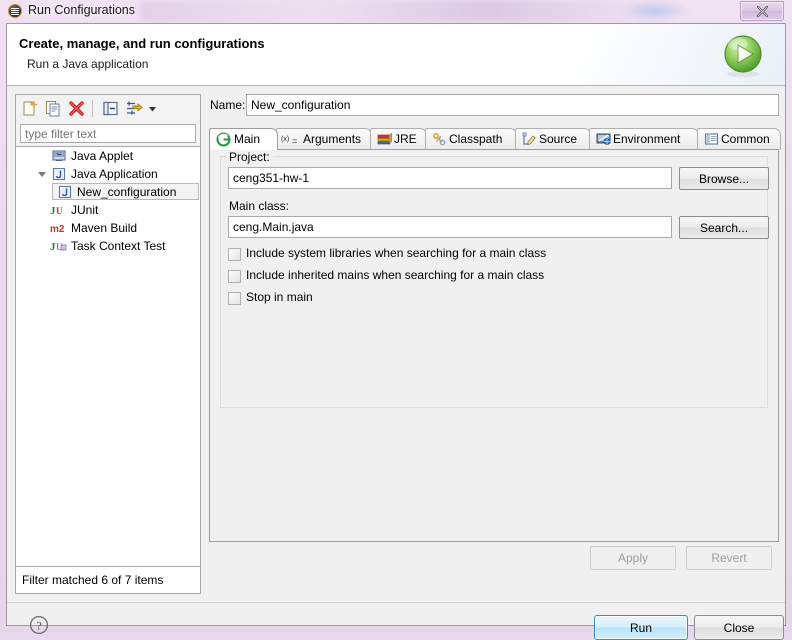 This screenshot has height=640, width=792. Describe the element at coordinates (85, 210) in the screenshot. I see `tree-item-label: JUnit` at that location.